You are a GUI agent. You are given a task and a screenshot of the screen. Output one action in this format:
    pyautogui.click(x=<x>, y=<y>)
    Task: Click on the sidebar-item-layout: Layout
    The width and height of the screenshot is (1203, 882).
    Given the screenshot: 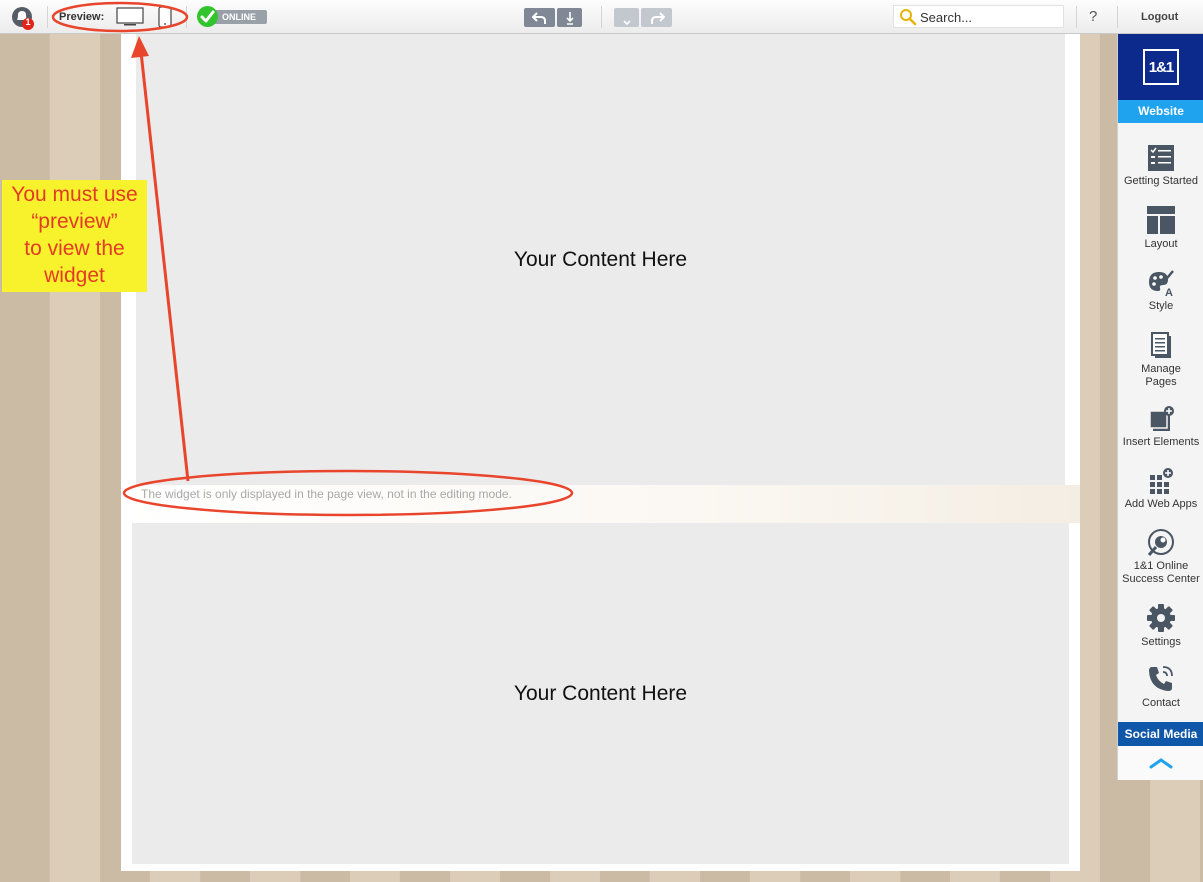 What is the action you would take?
    pyautogui.click(x=1160, y=228)
    